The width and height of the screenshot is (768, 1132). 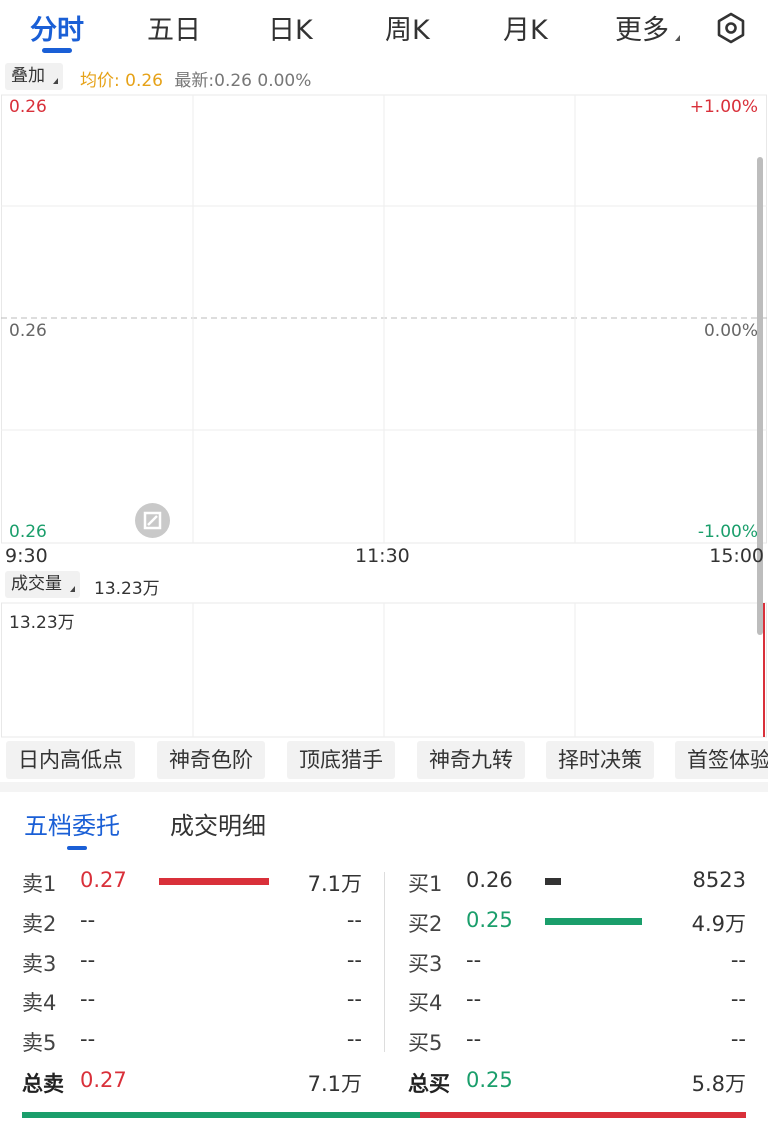 I want to click on time-axis-mid: 11:30, so click(x=382, y=556).